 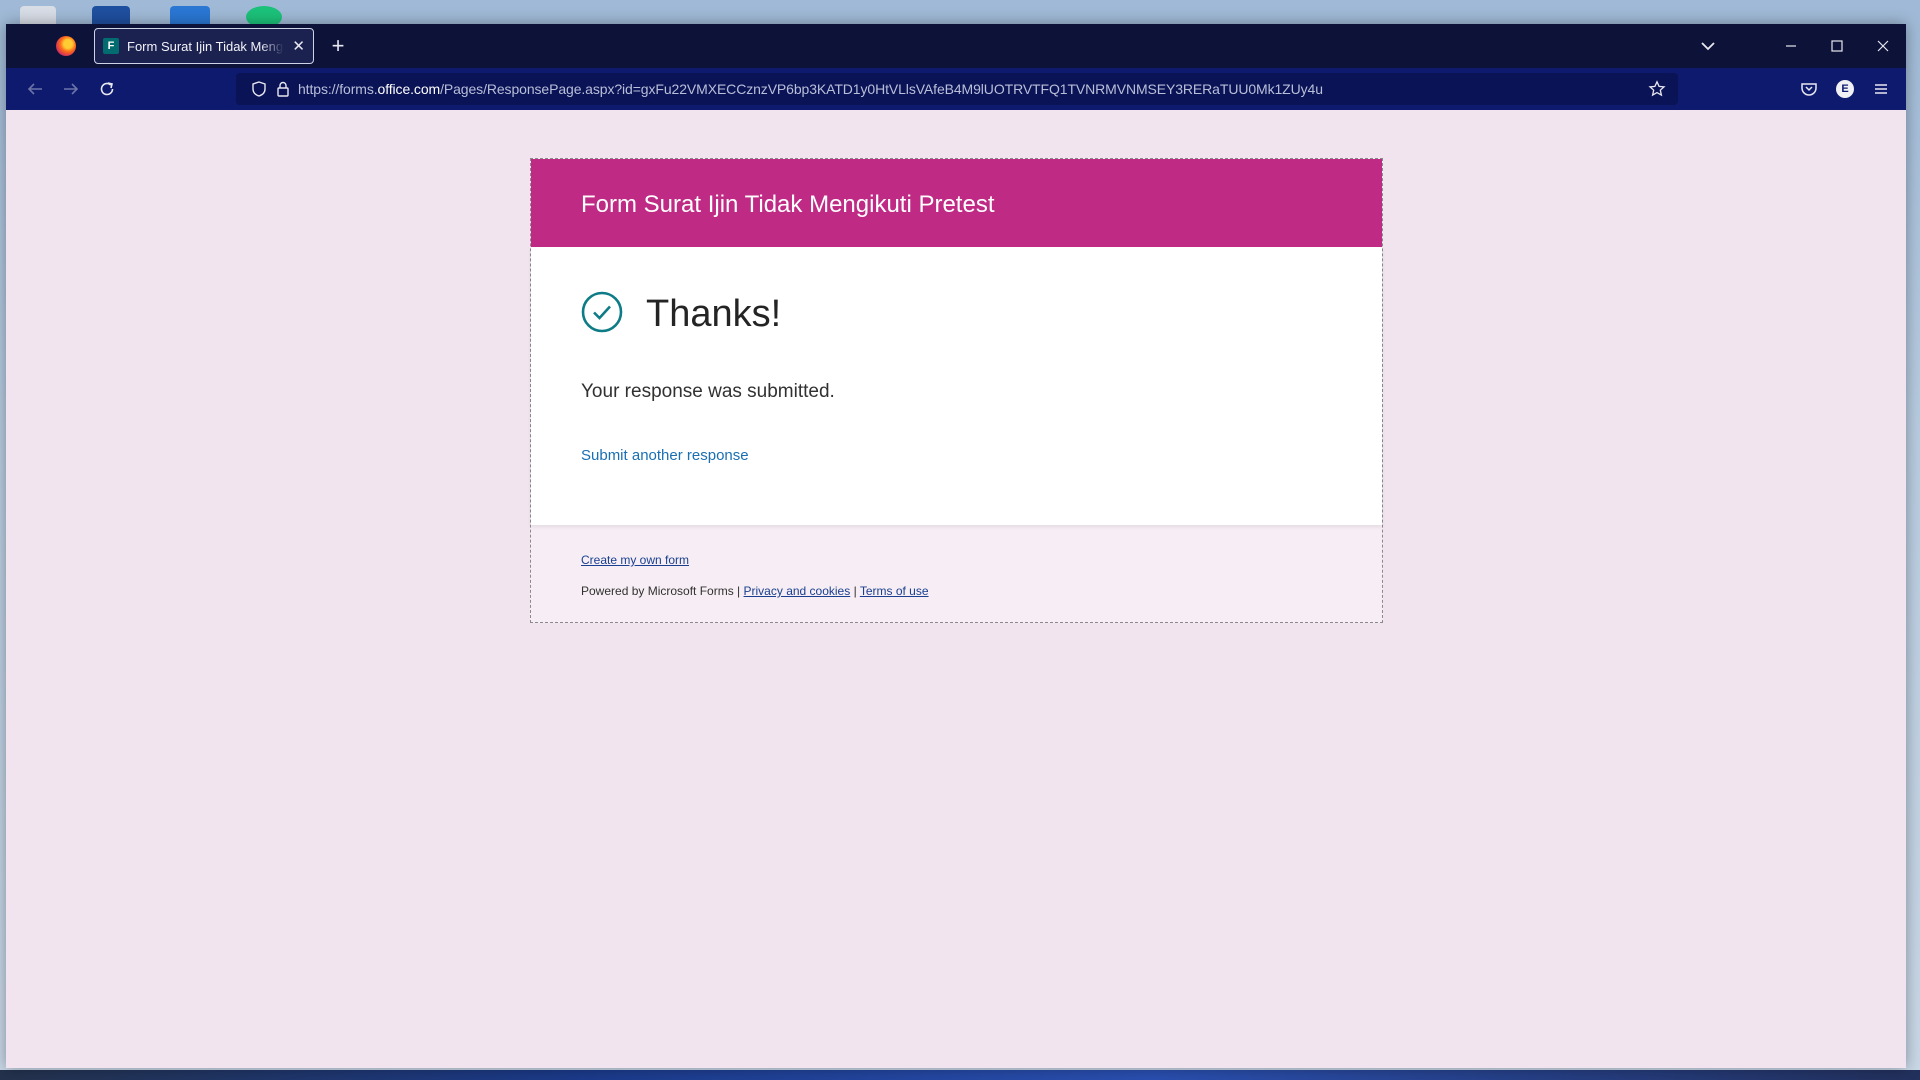 What do you see at coordinates (1881, 89) in the screenshot?
I see `menu-icon` at bounding box center [1881, 89].